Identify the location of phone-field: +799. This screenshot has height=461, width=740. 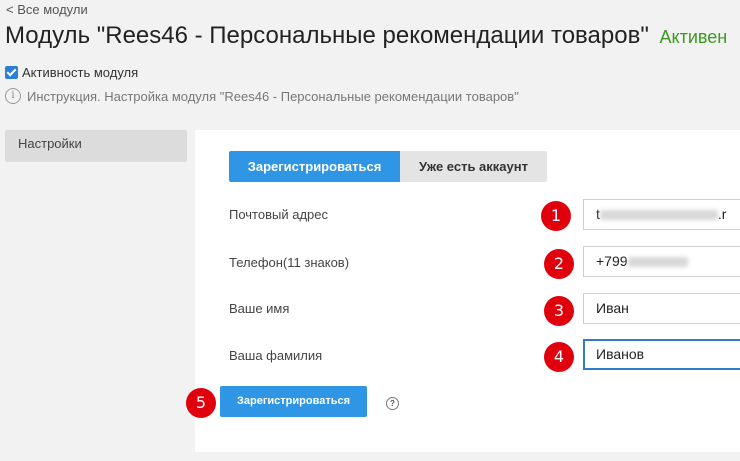
(661, 261).